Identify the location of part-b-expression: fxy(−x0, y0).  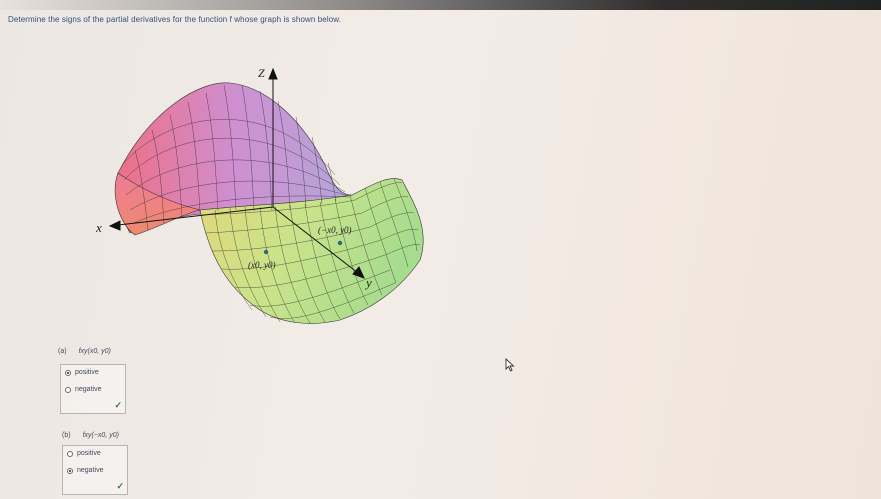
(100, 435).